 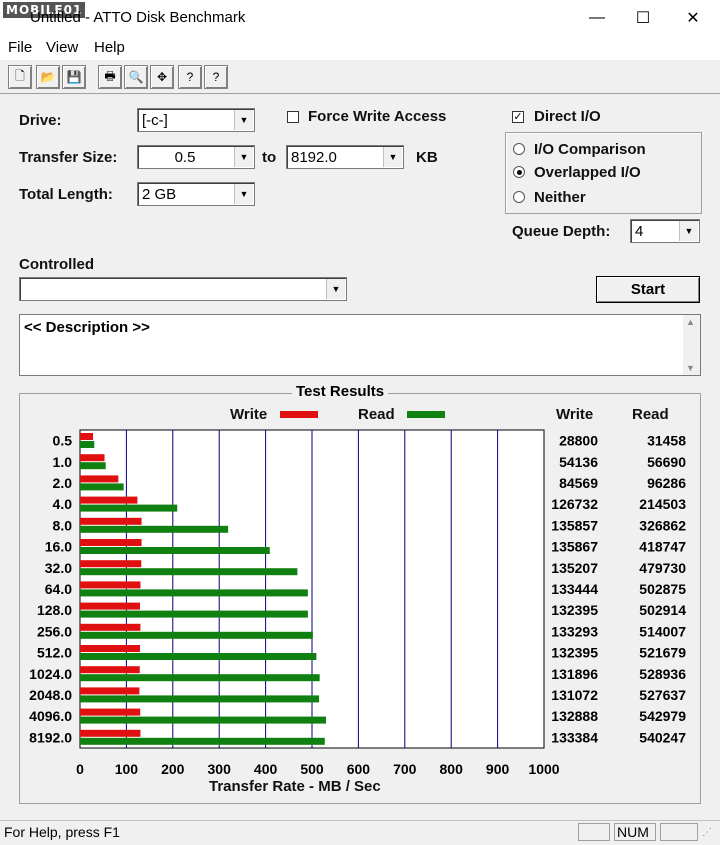 What do you see at coordinates (574, 695) in the screenshot?
I see `write-value: 131072` at bounding box center [574, 695].